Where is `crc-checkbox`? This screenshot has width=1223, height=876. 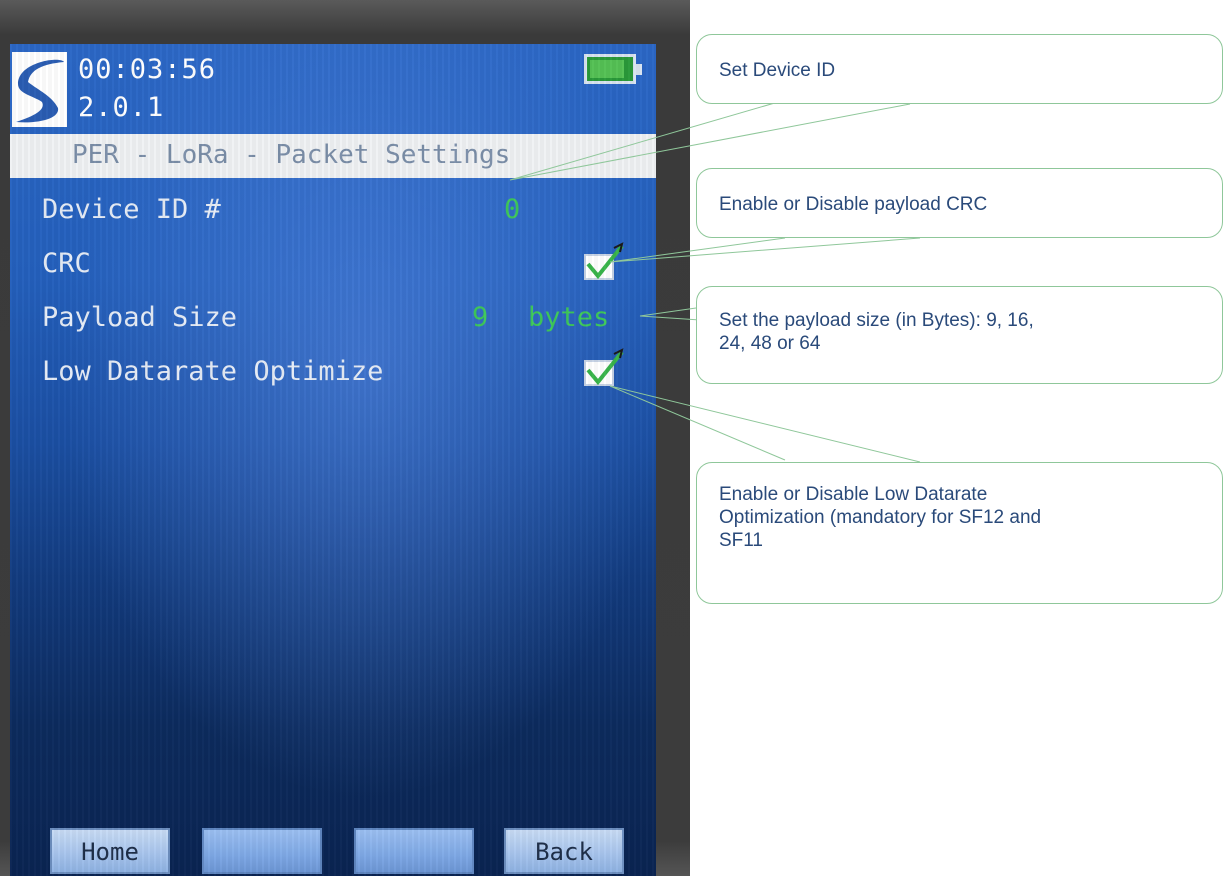
crc-checkbox is located at coordinates (604, 261).